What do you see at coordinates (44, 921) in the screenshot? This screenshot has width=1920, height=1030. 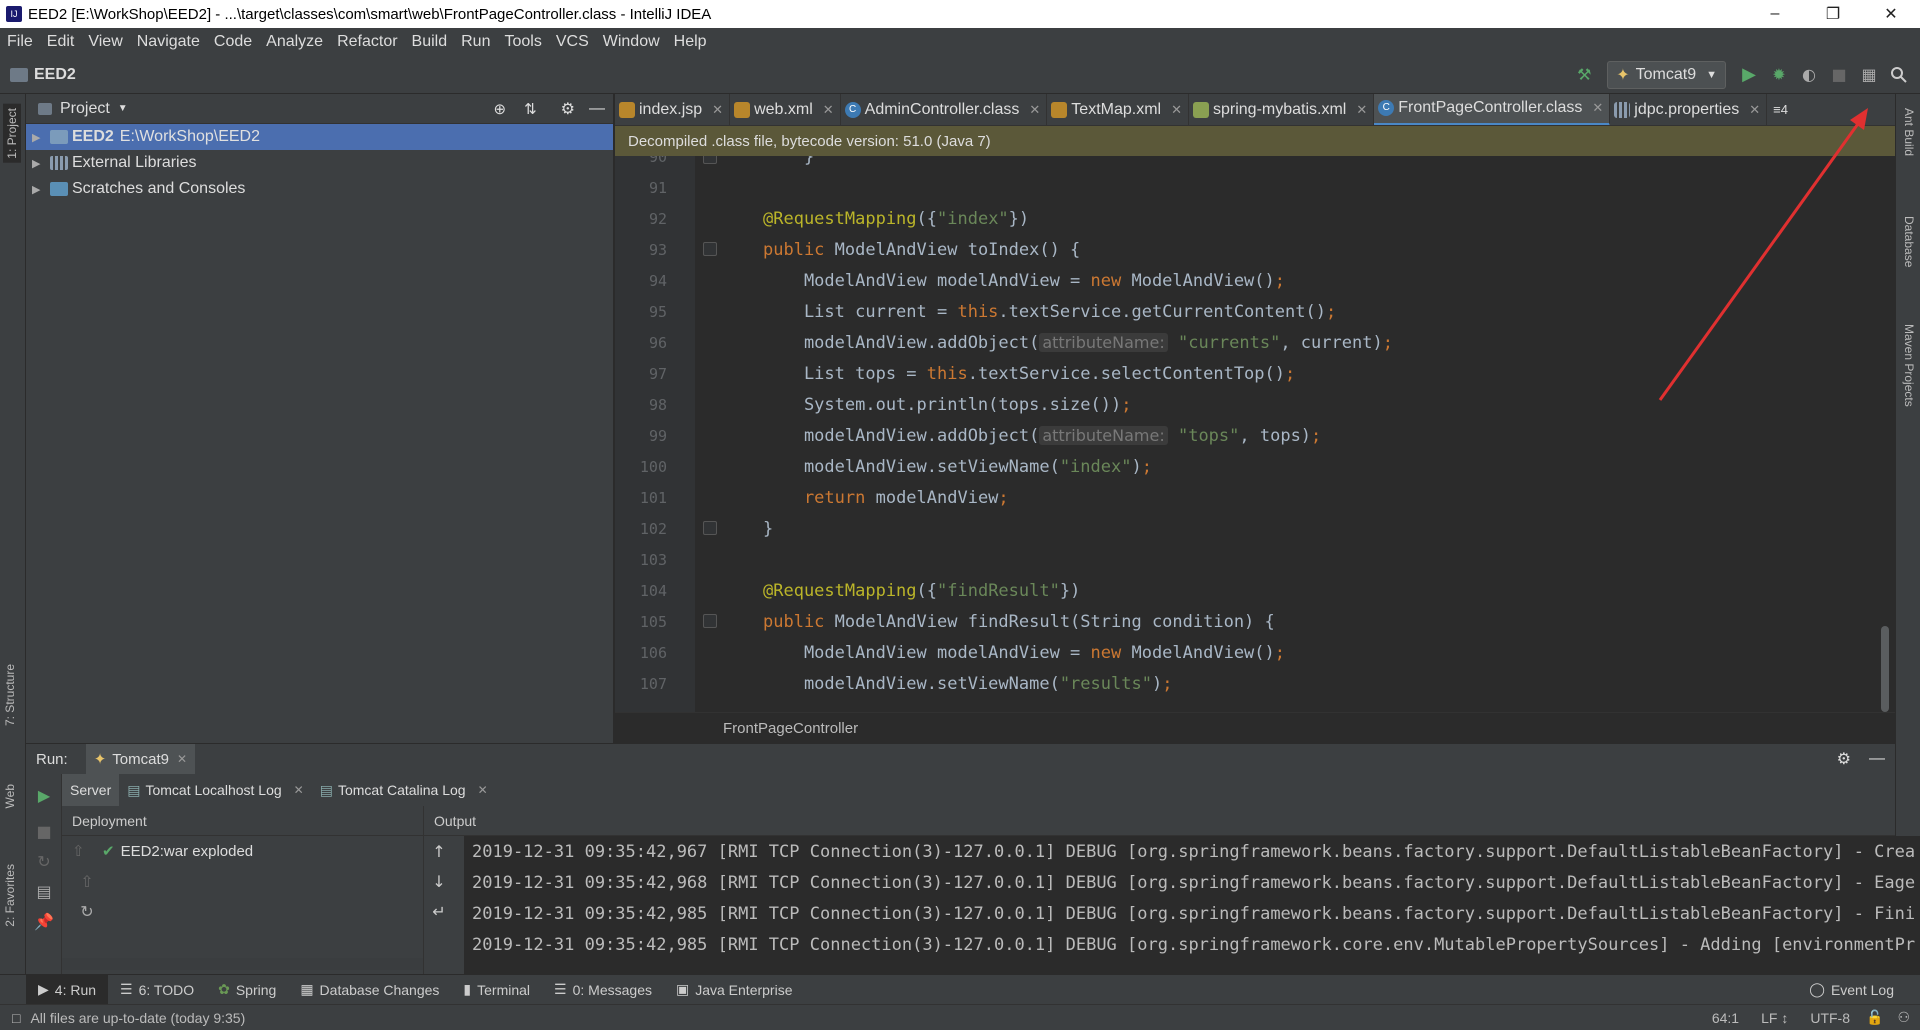 I see `pin-icon: 📌` at bounding box center [44, 921].